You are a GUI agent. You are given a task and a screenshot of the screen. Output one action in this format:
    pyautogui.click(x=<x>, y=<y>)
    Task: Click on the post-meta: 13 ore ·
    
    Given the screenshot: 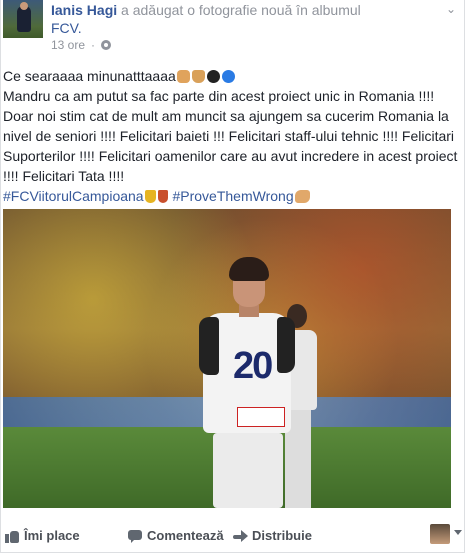 What is the action you would take?
    pyautogui.click(x=81, y=45)
    